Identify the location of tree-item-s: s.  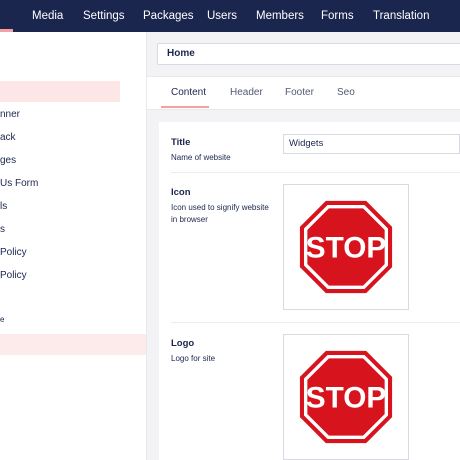
(2, 229).